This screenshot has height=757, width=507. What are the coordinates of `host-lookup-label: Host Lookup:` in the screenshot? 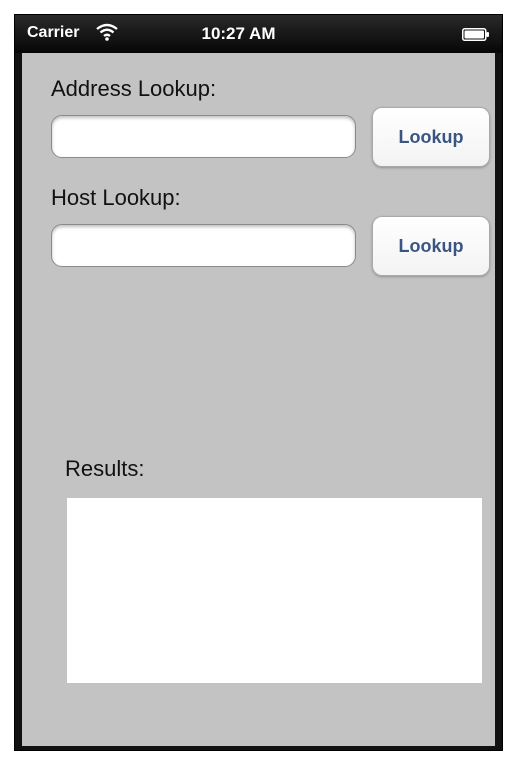 It's located at (116, 197).